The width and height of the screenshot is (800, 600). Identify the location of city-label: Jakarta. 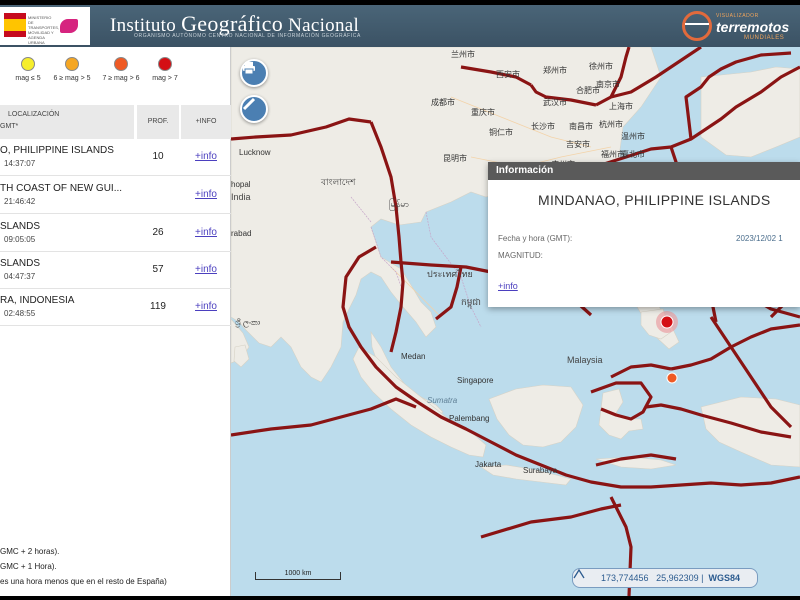
(488, 464).